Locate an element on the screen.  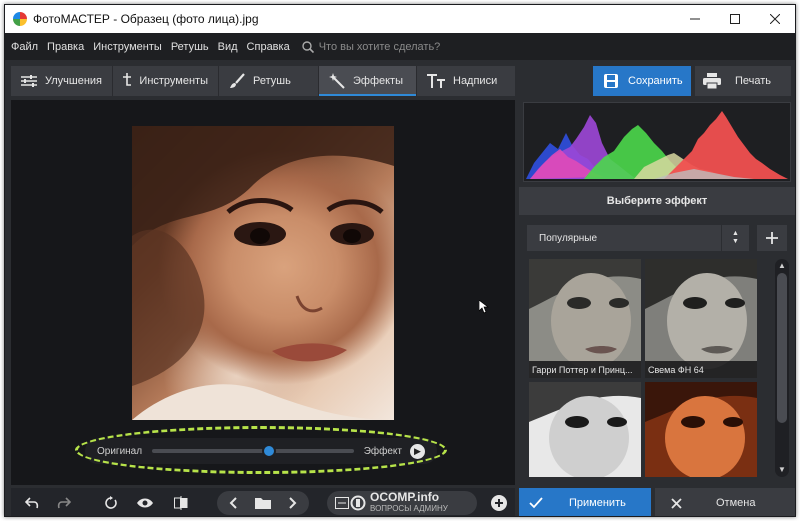
minimize-icon is located at coordinates (695, 19).